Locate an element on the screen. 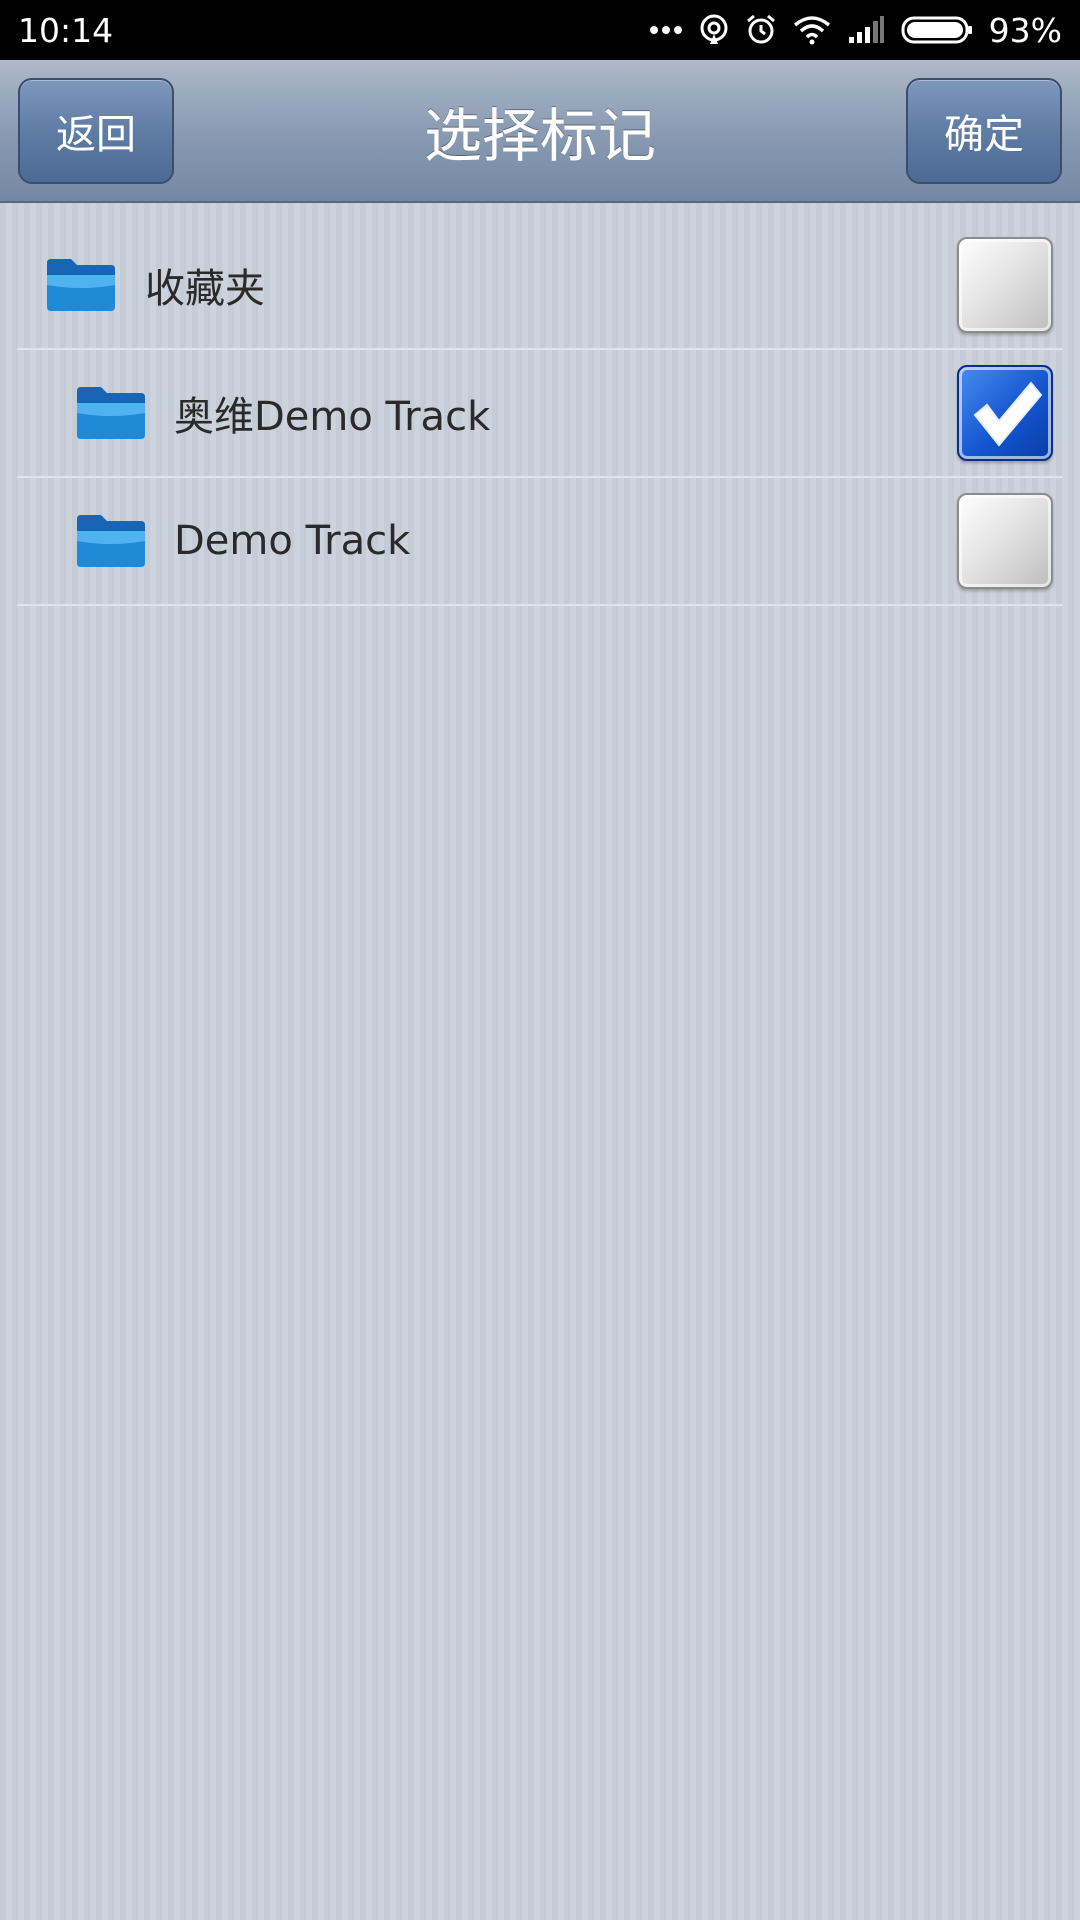 The width and height of the screenshot is (1080, 1920). confirm-button: 确定 is located at coordinates (984, 131).